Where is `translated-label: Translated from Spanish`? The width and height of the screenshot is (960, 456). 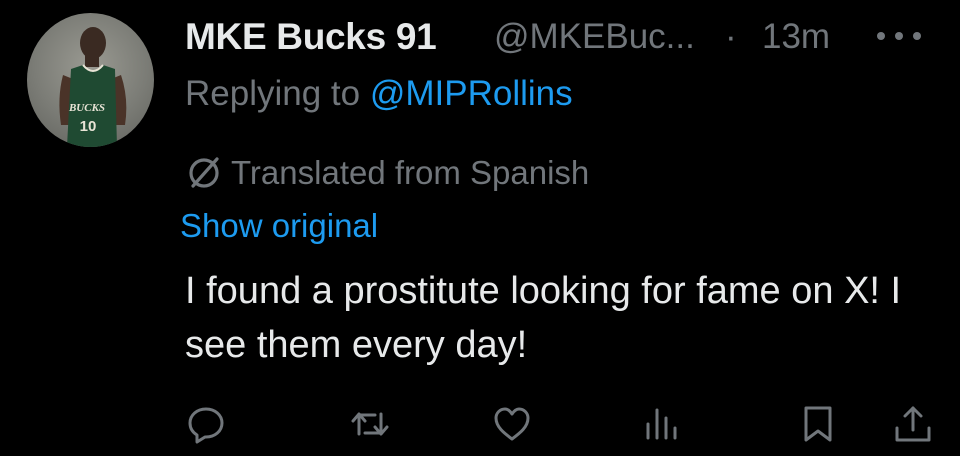 translated-label: Translated from Spanish is located at coordinates (410, 172).